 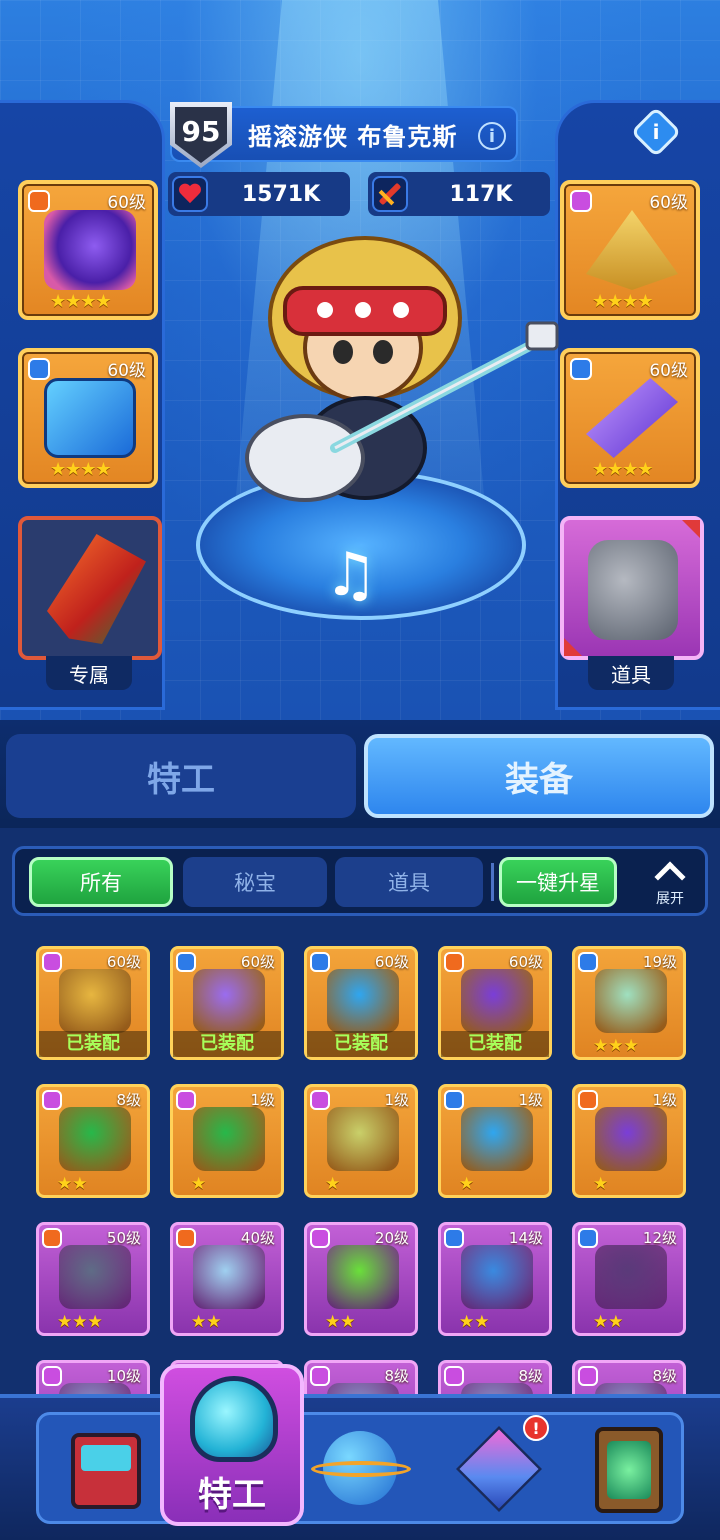 I want to click on equipped-label: 已装配, so click(x=495, y=1044).